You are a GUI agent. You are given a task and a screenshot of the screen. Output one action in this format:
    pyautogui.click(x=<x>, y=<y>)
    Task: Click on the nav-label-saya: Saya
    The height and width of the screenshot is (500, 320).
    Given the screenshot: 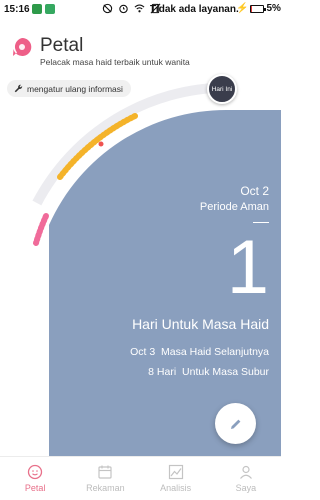 What is the action you would take?
    pyautogui.click(x=246, y=488)
    